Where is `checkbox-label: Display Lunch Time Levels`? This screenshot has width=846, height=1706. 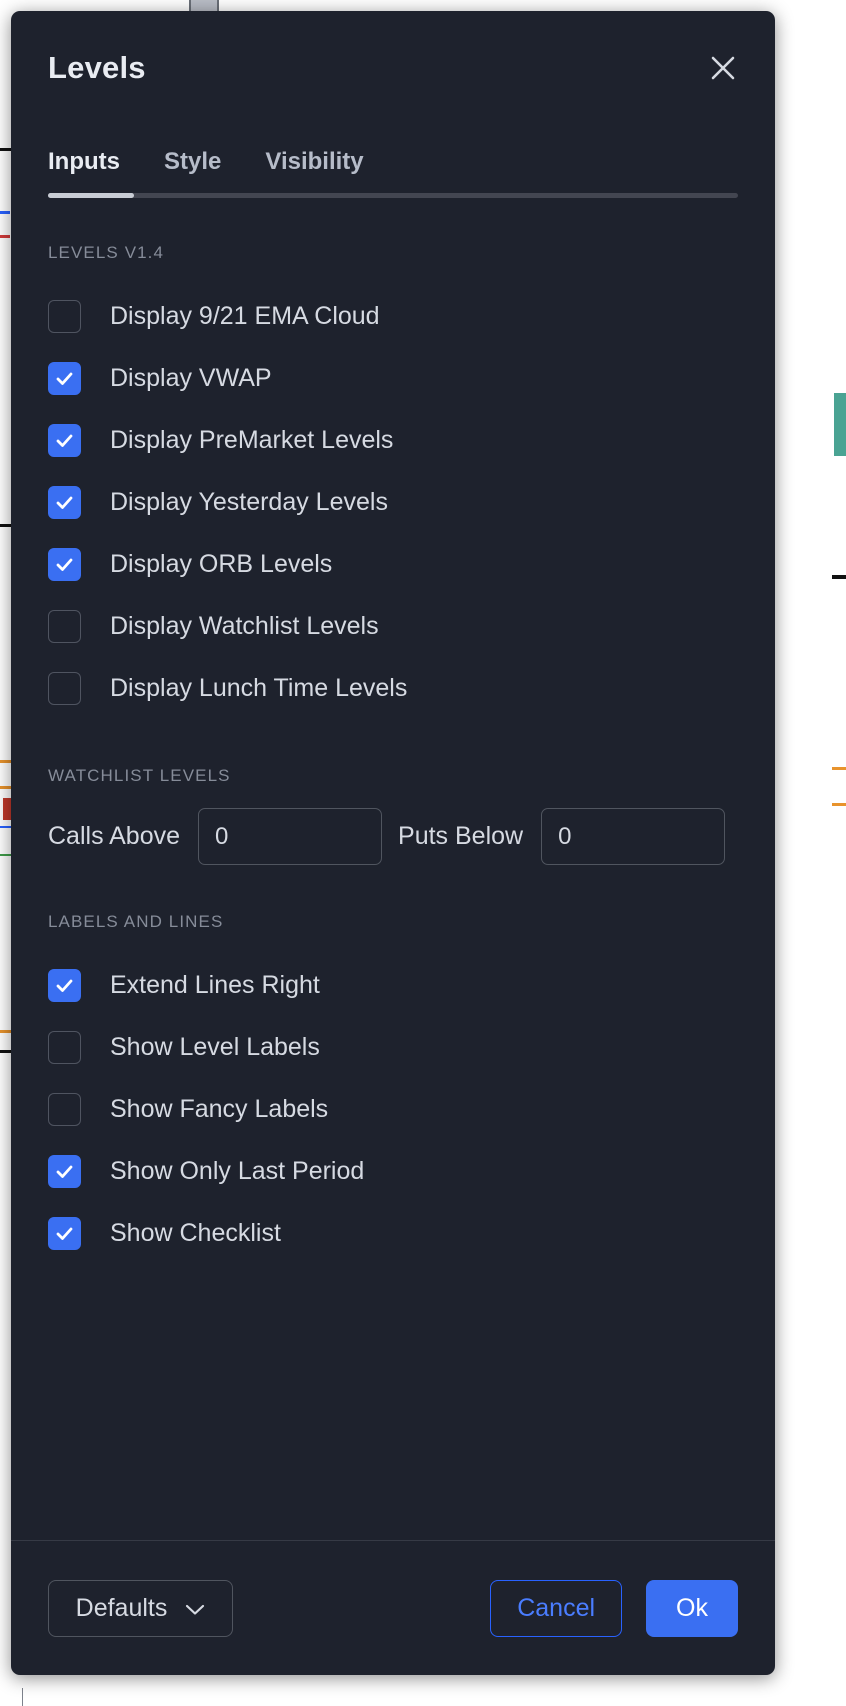
checkbox-label: Display Lunch Time Levels is located at coordinates (259, 687).